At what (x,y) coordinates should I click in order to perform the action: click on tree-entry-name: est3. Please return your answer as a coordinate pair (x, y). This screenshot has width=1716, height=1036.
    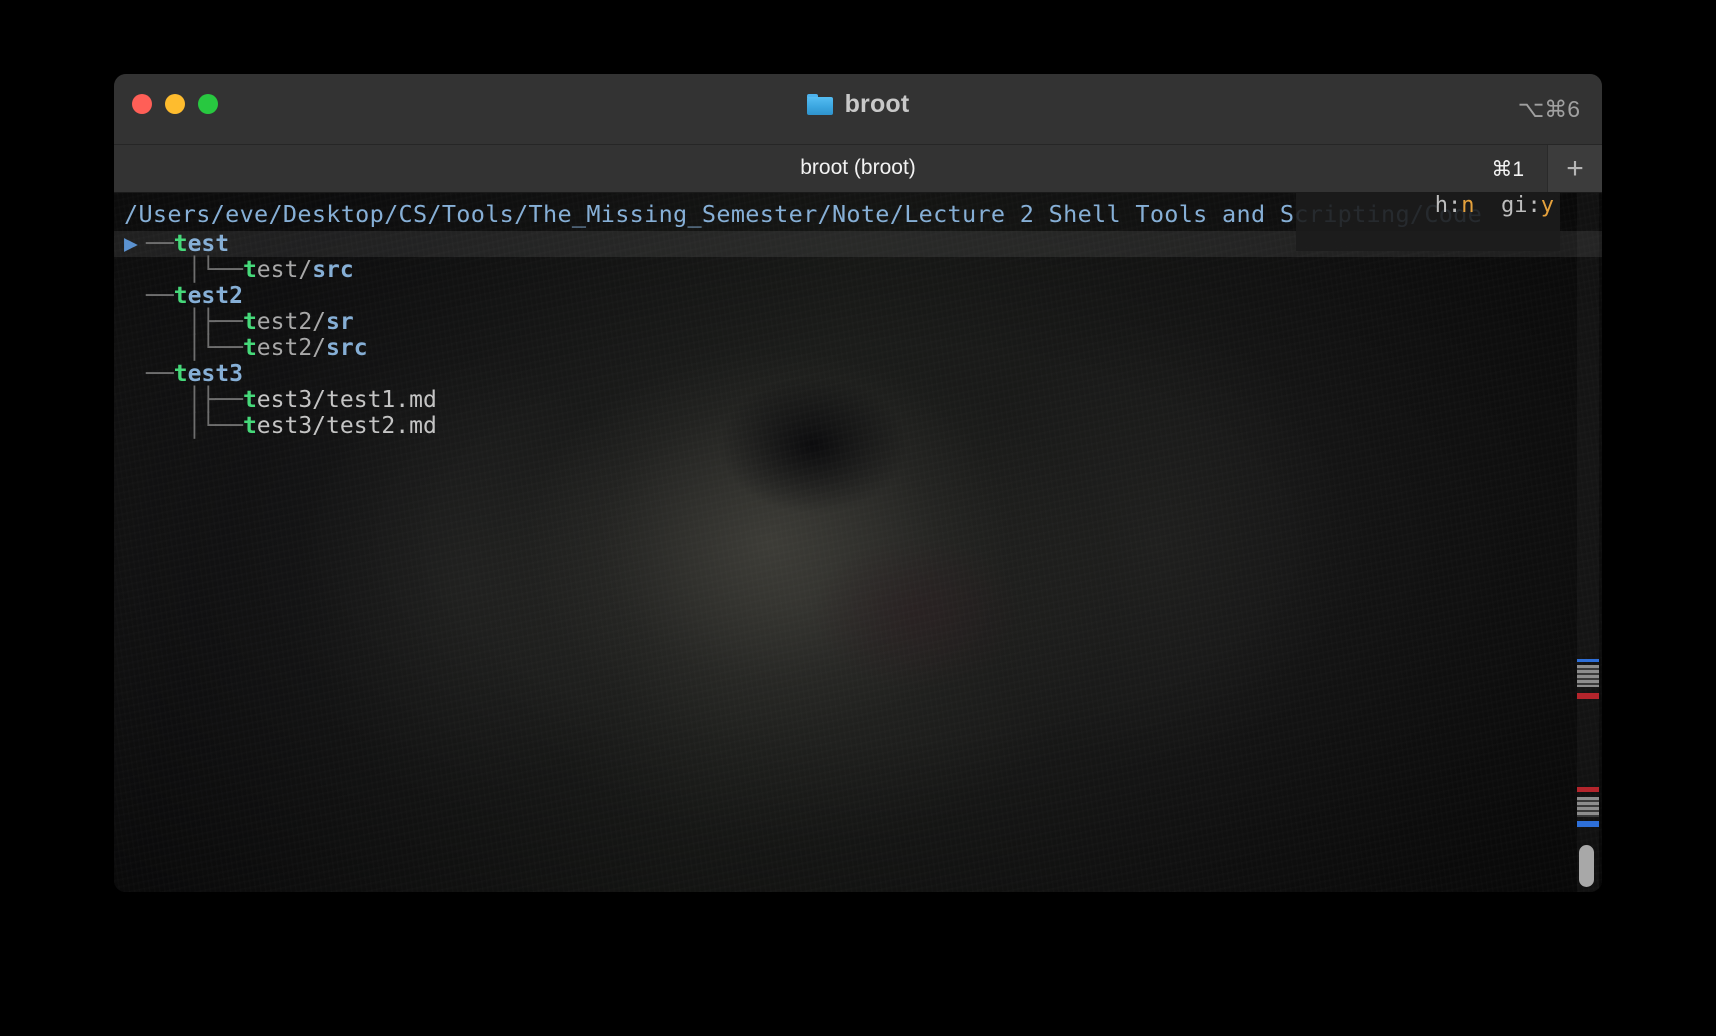
    Looking at the image, I should click on (215, 374).